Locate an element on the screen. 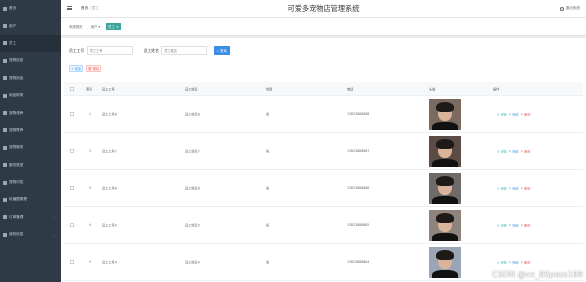 The height and width of the screenshot is (282, 586). col-operations: 操作 is located at coordinates (496, 89).